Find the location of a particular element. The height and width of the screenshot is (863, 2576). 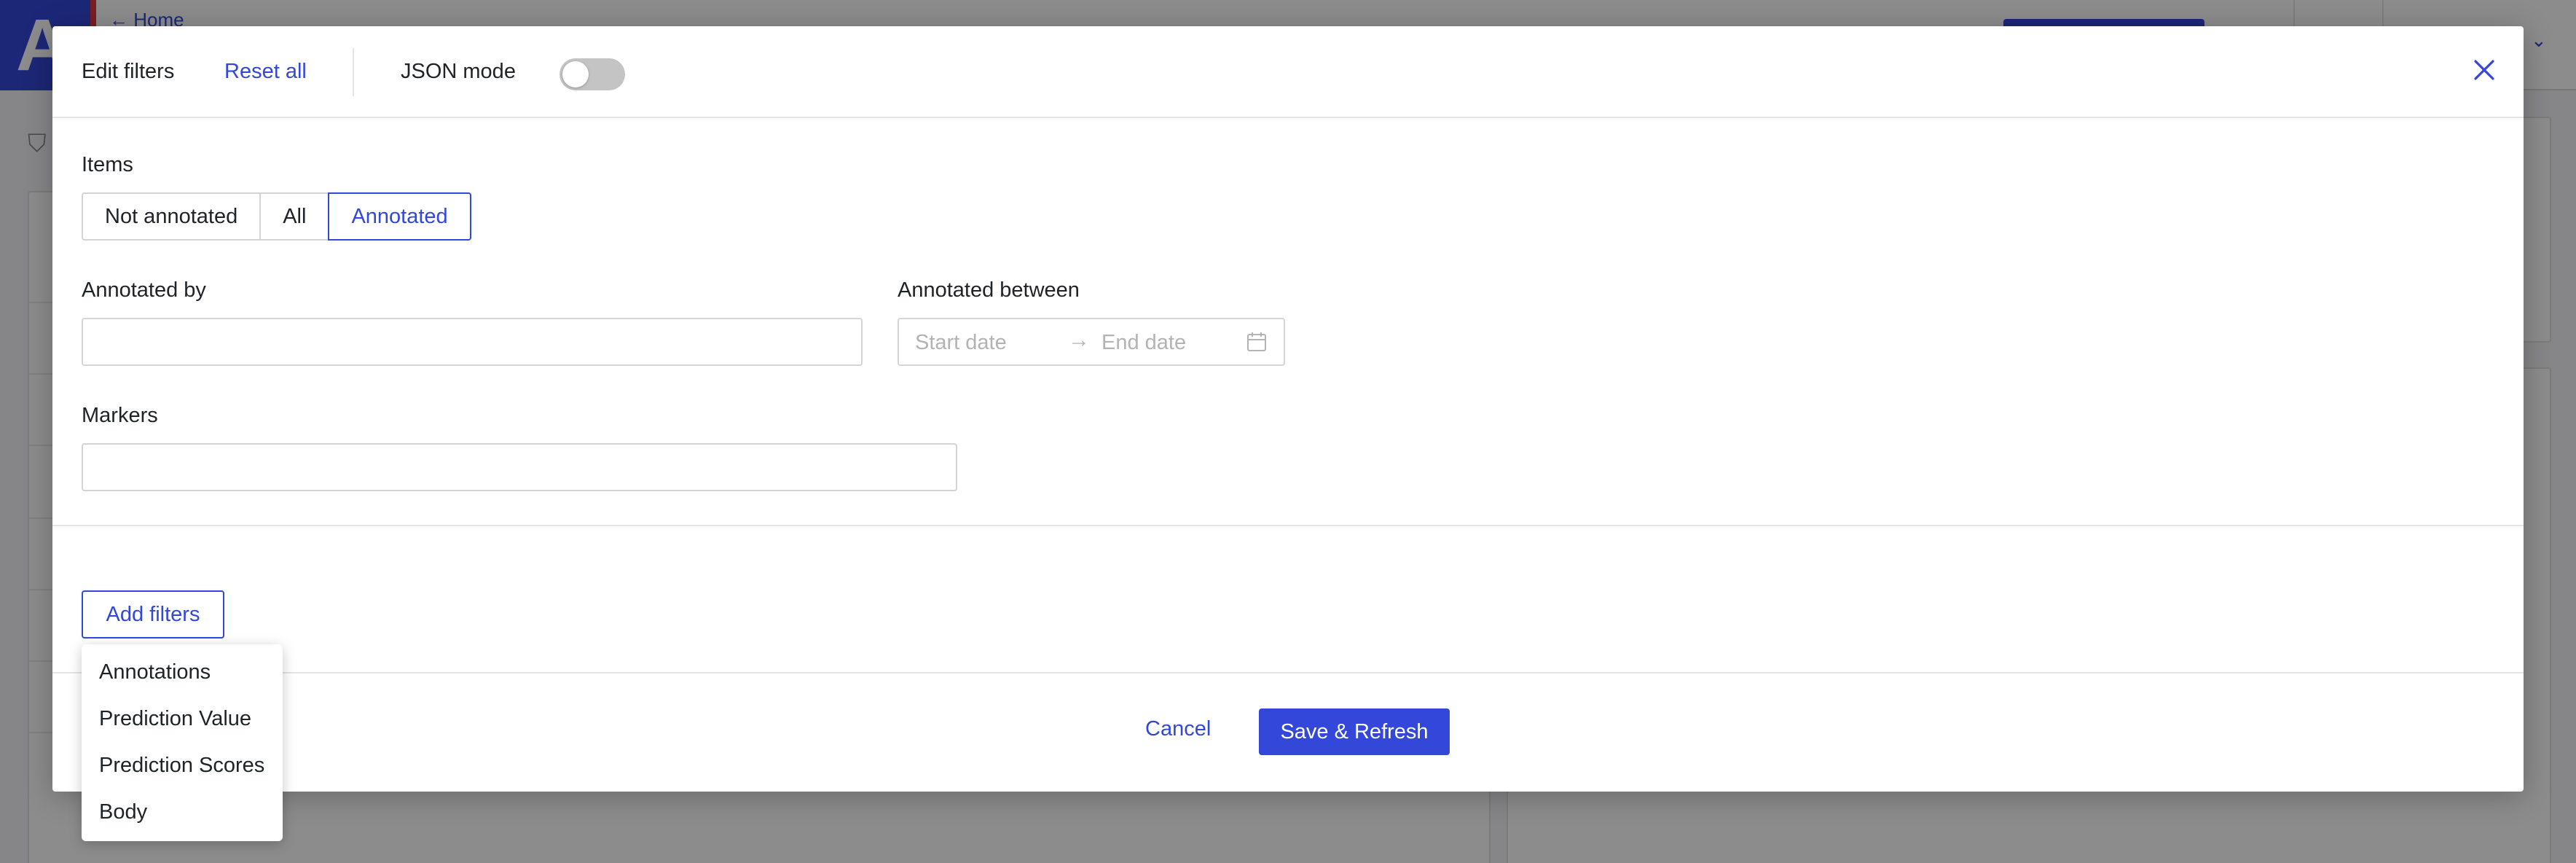

markers-input is located at coordinates (519, 467).